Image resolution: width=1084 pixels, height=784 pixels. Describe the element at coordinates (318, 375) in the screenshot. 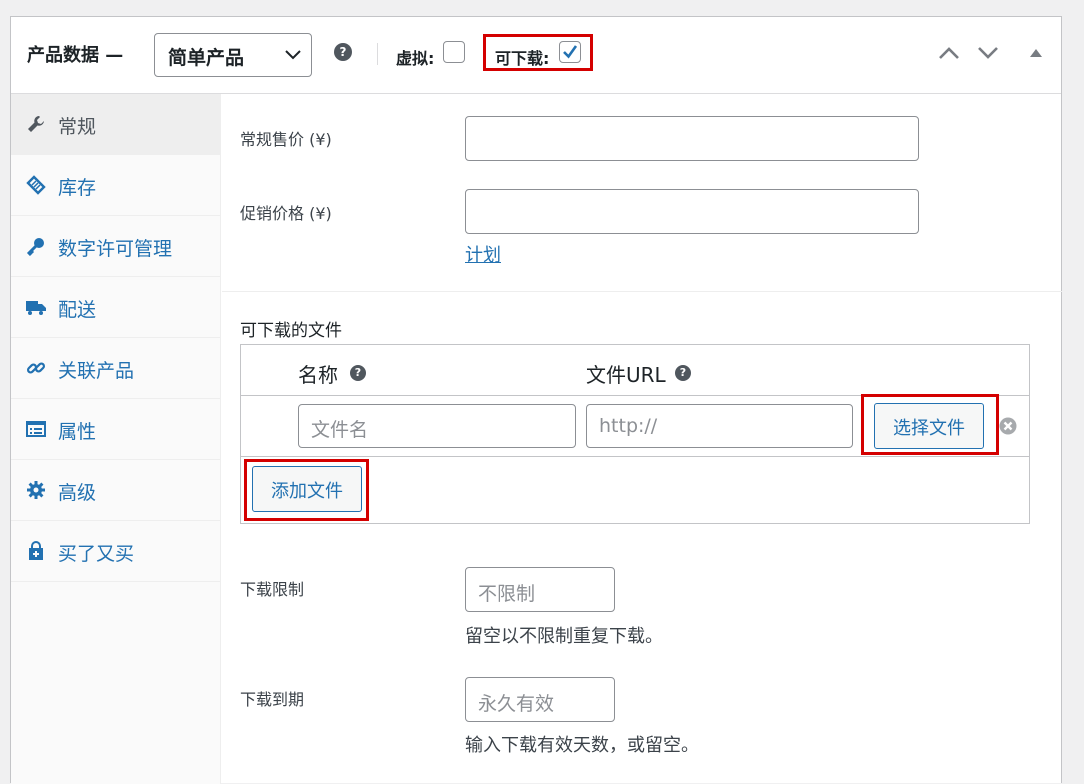

I see `col-name-header: 名称` at that location.